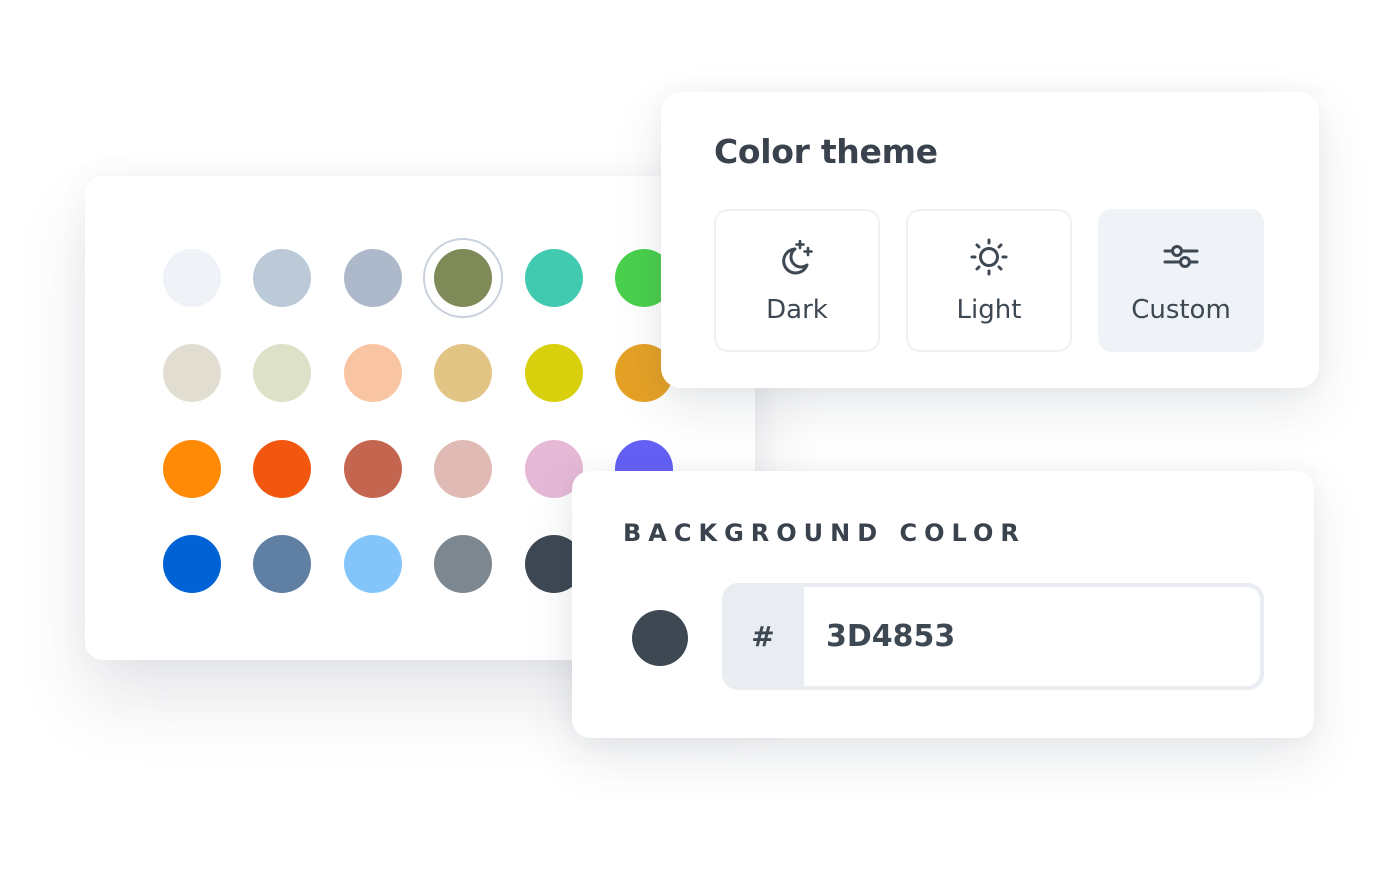 The width and height of the screenshot is (1392, 876). What do you see at coordinates (989, 310) in the screenshot?
I see `theme-option-label: Light` at bounding box center [989, 310].